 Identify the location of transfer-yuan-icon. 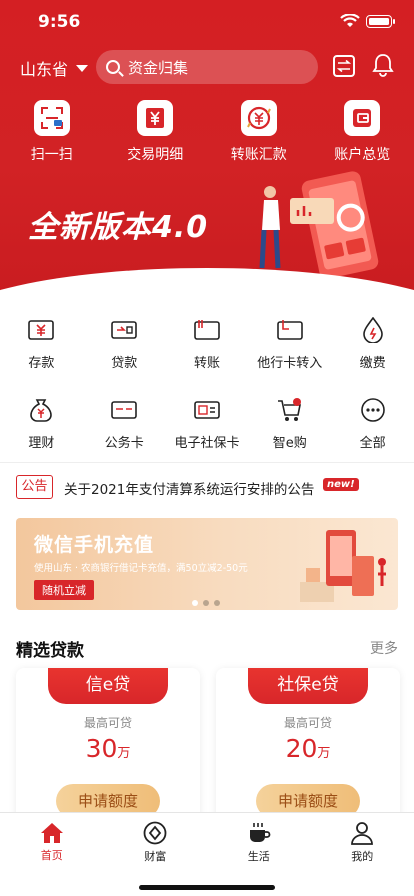
(258, 118).